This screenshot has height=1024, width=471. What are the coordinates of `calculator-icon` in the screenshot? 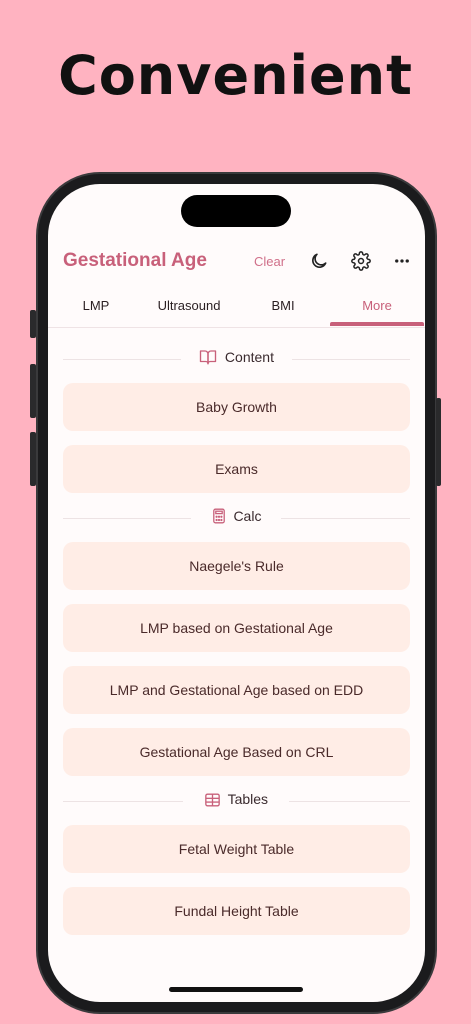 It's located at (223, 516).